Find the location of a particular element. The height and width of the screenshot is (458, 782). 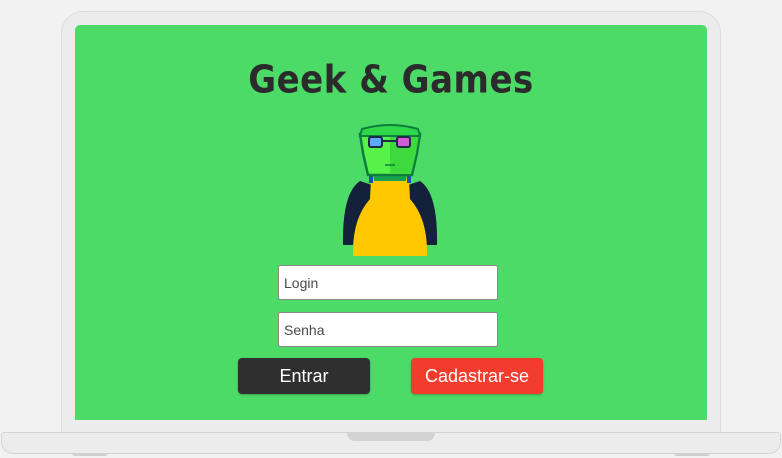

laptop-notch is located at coordinates (391, 436).